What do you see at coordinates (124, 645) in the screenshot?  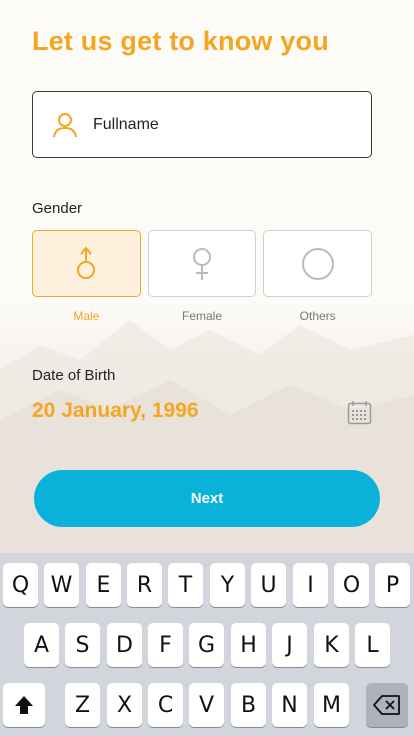 I see `key-d: D` at bounding box center [124, 645].